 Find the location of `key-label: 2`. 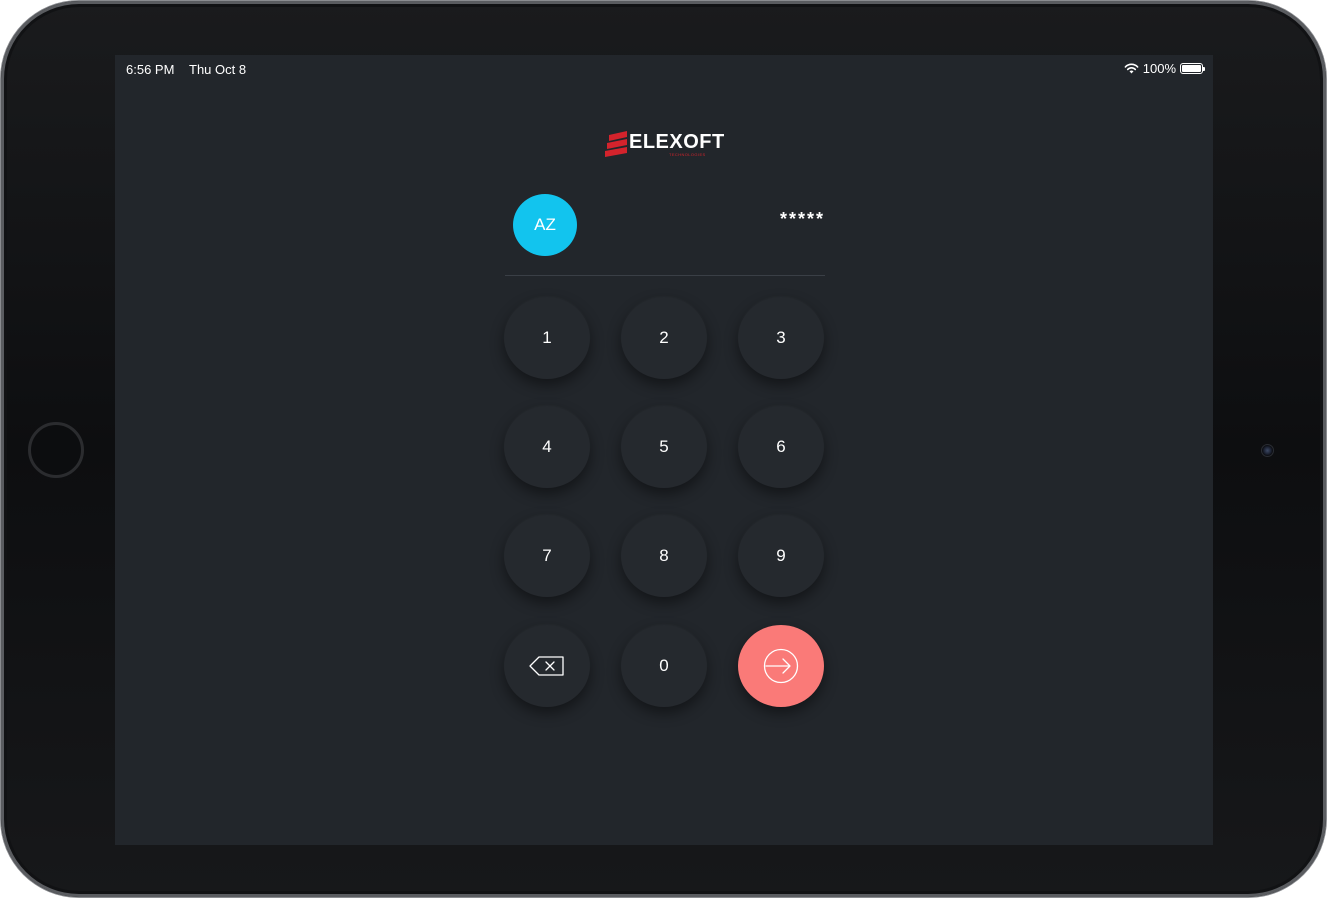

key-label: 2 is located at coordinates (664, 337).